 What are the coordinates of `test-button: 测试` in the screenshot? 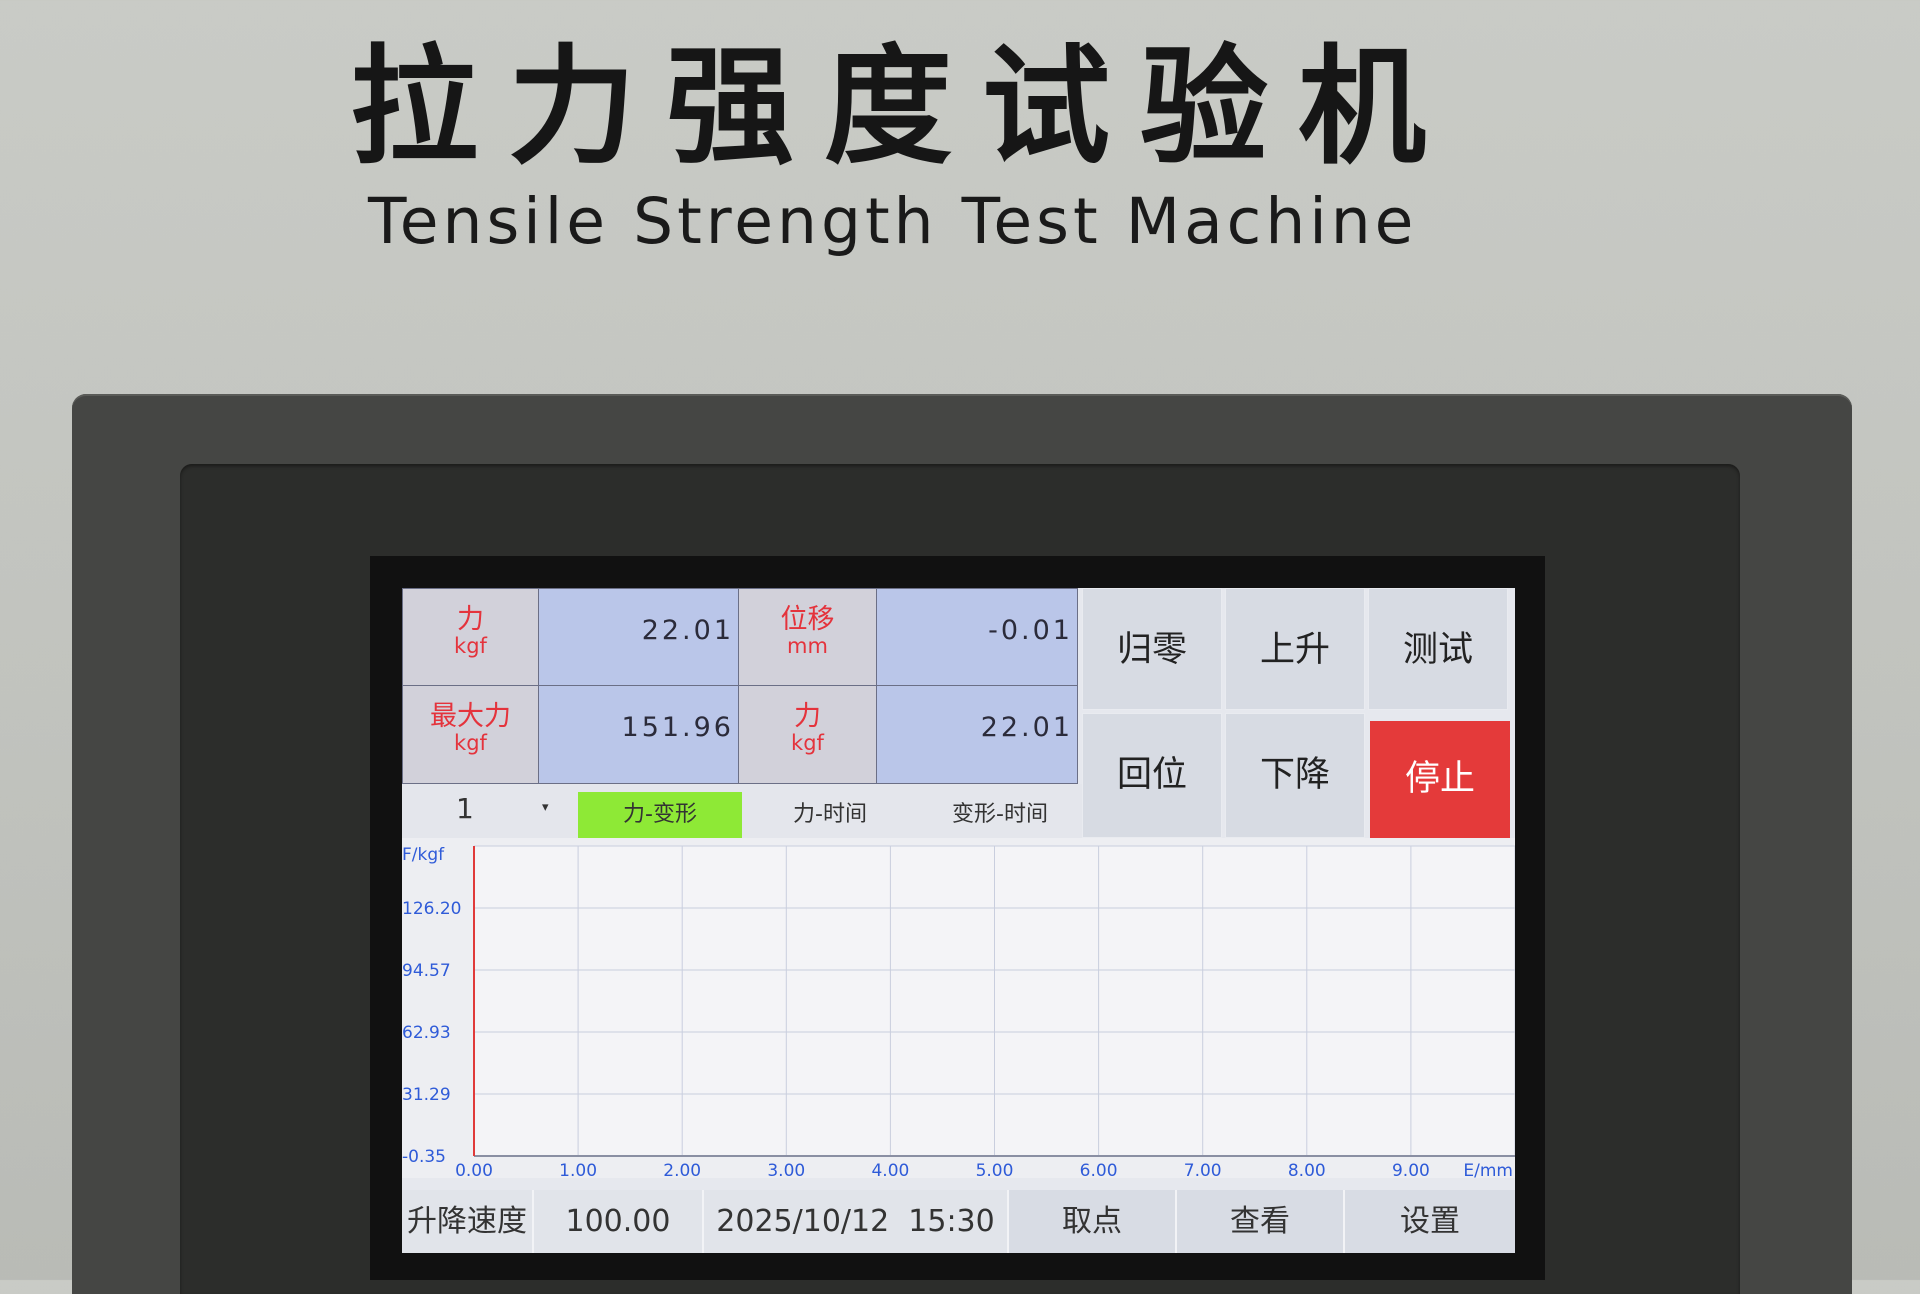 It's located at (1438, 649).